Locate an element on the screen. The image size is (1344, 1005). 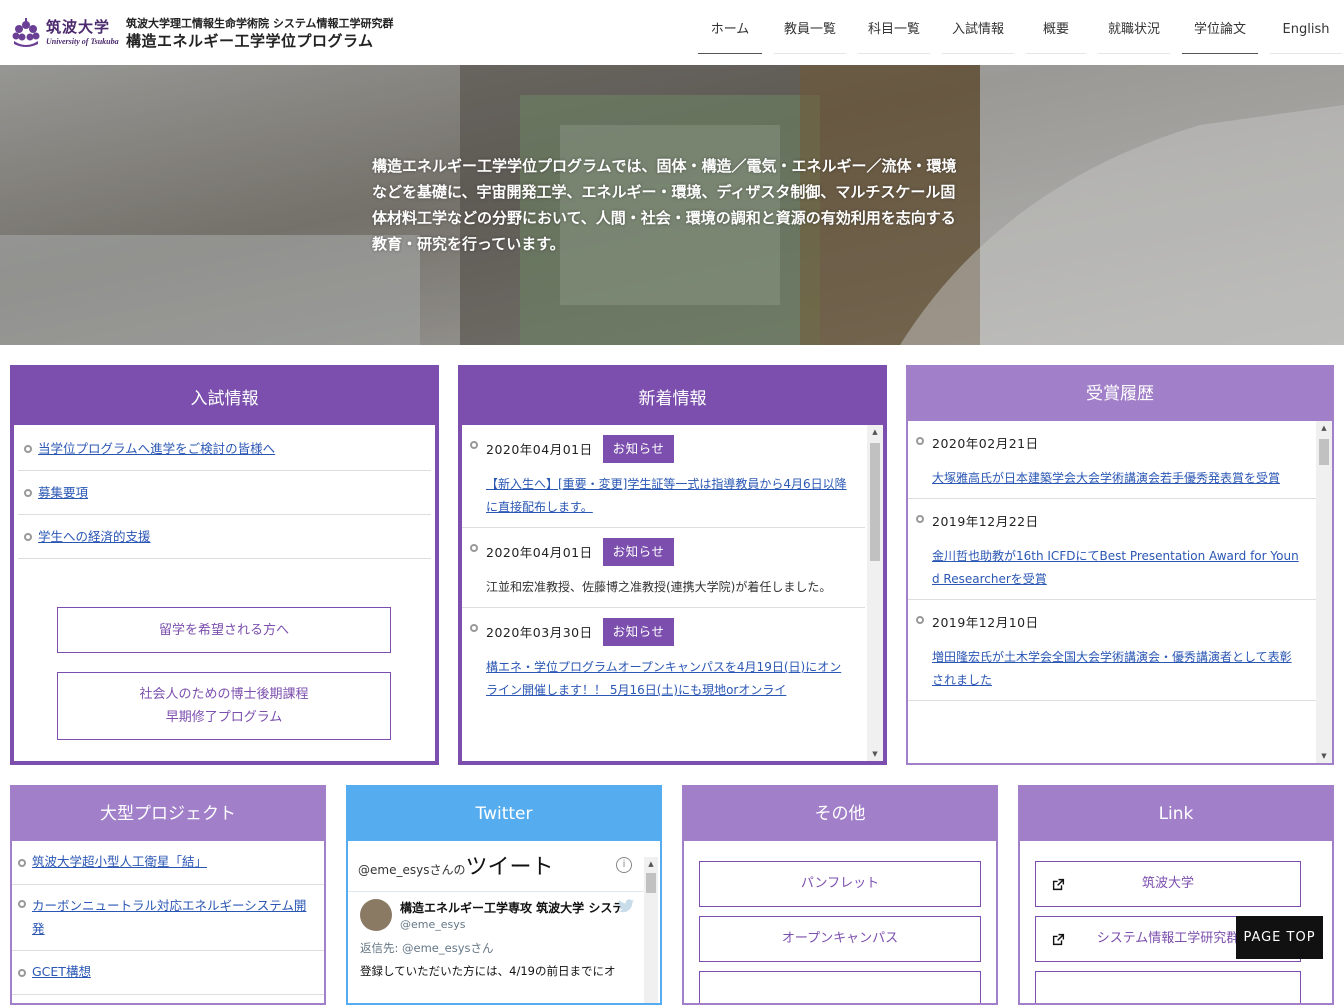
award-body: 増田隆宏氏が土木学会全国大会学術講演会・優秀講演者として表彰されました is located at coordinates (1116, 673).